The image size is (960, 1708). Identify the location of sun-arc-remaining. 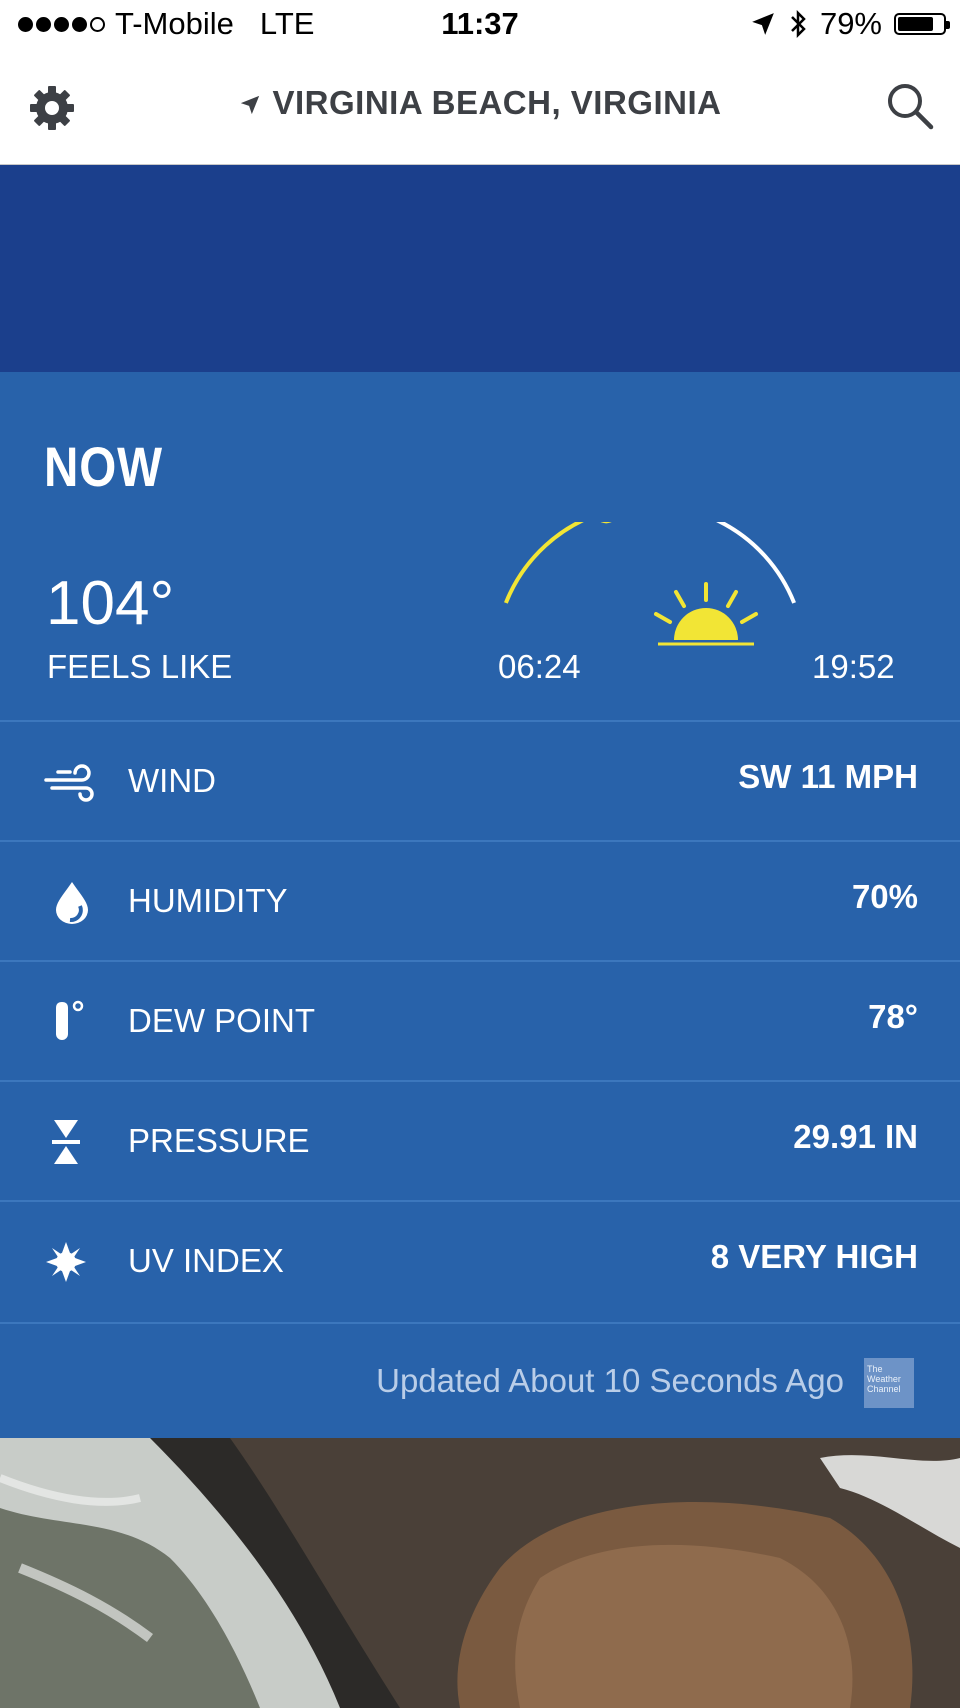
(755, 563).